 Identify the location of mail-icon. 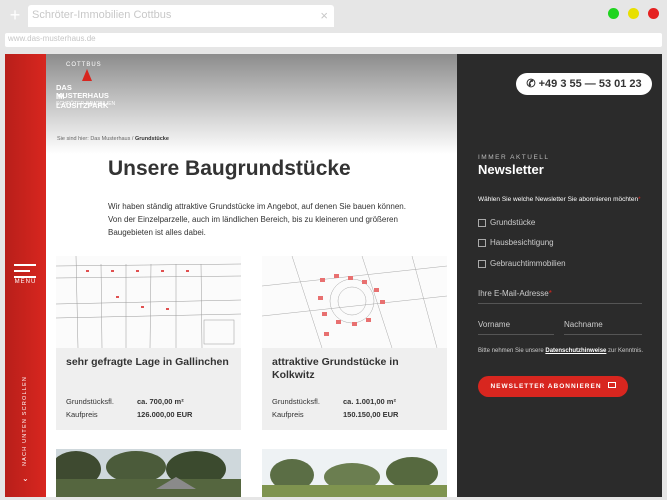
(611, 385).